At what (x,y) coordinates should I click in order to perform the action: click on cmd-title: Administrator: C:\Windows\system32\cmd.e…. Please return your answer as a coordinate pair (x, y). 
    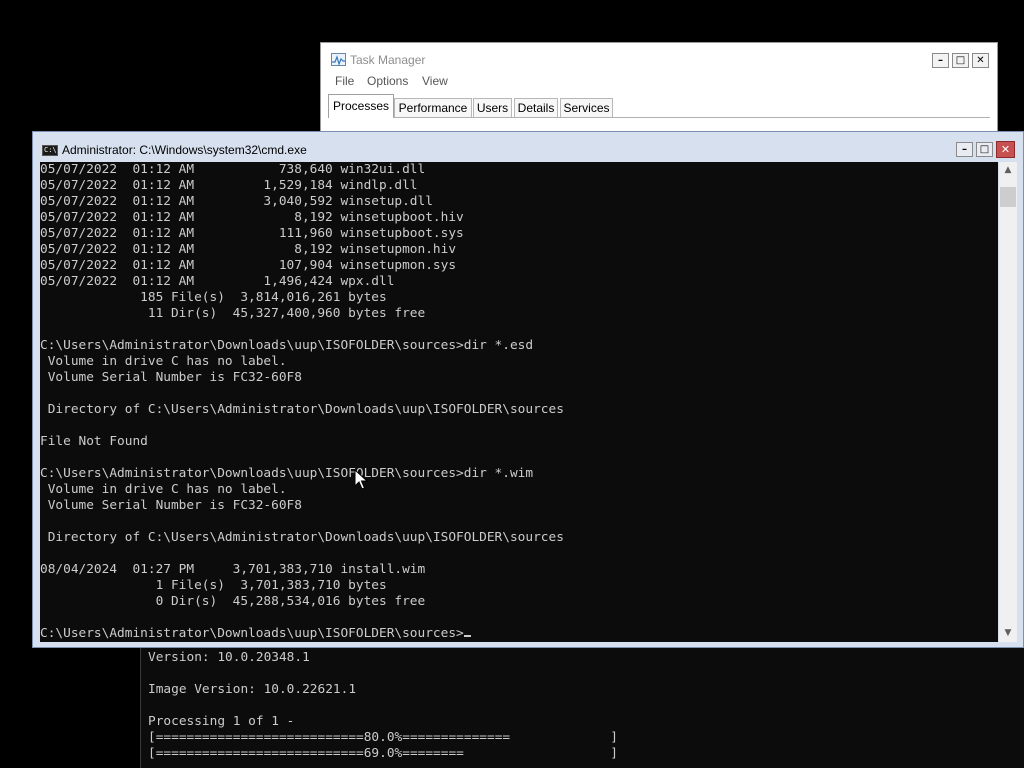
    Looking at the image, I should click on (184, 150).